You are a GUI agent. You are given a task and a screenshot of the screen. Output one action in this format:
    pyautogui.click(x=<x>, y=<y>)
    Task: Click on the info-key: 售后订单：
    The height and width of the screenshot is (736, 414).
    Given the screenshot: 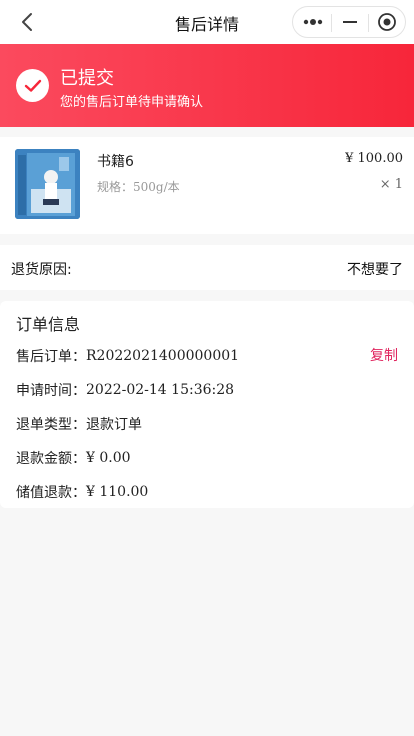 What is the action you would take?
    pyautogui.click(x=51, y=357)
    